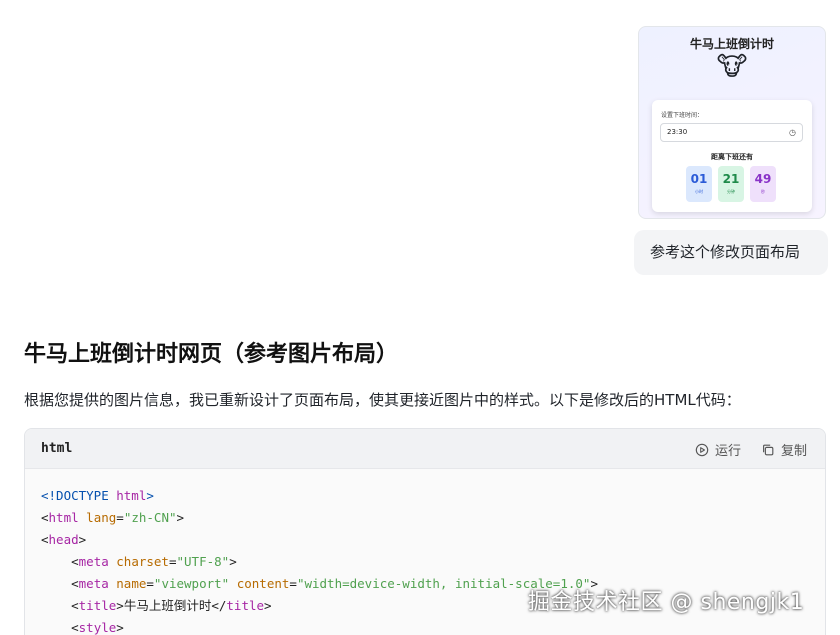  What do you see at coordinates (191, 583) in the screenshot?
I see `code-token: "viewport"` at bounding box center [191, 583].